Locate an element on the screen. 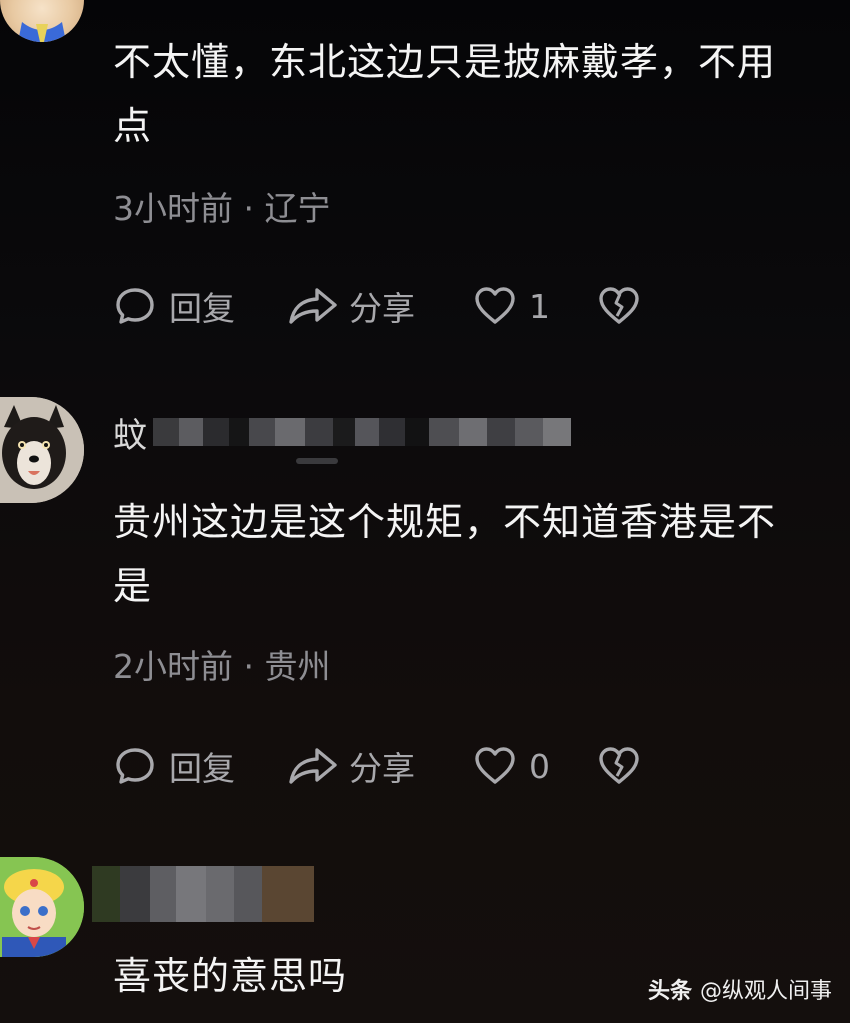  like-count: 1 is located at coordinates (539, 306).